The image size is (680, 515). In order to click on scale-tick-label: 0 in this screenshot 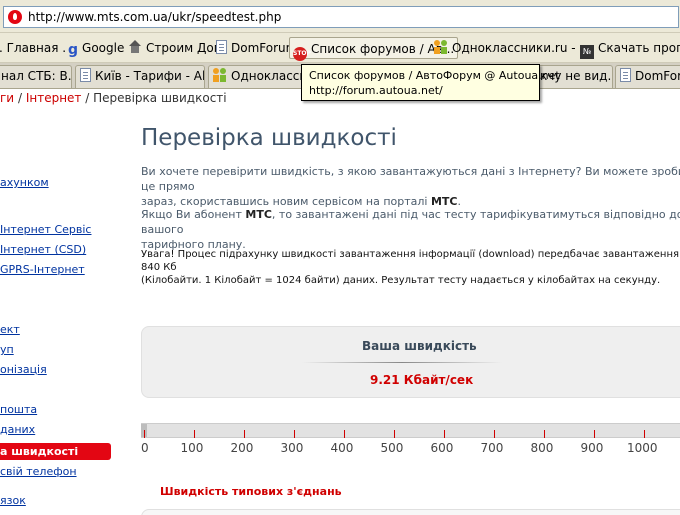, I will do `click(145, 448)`.